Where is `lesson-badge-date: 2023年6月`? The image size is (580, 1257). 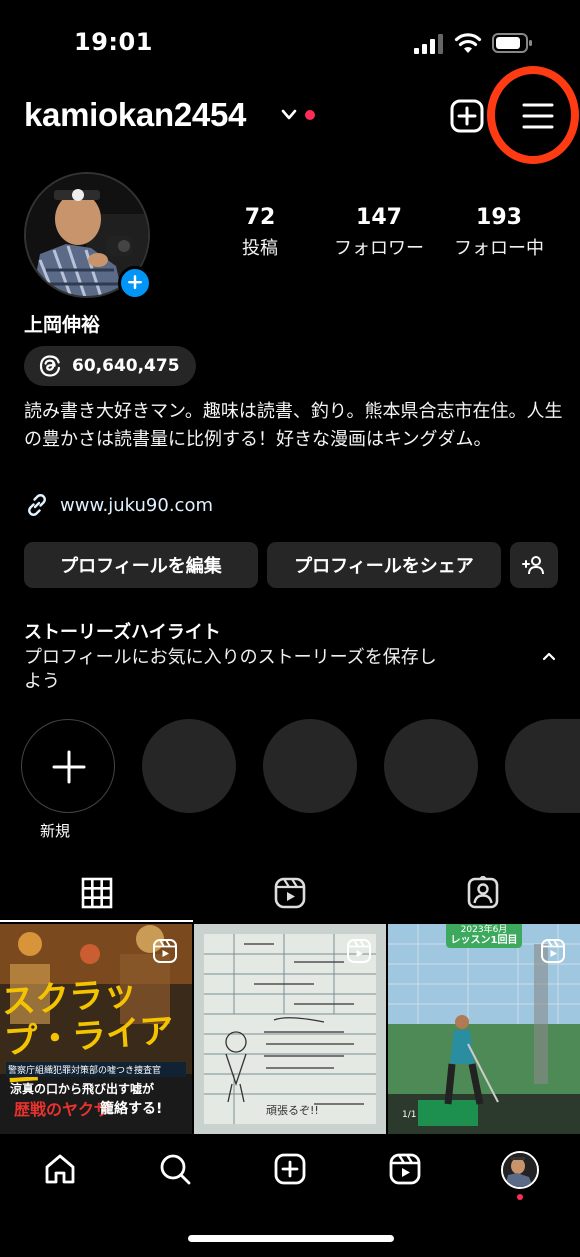
lesson-badge-date: 2023年6月 is located at coordinates (484, 930).